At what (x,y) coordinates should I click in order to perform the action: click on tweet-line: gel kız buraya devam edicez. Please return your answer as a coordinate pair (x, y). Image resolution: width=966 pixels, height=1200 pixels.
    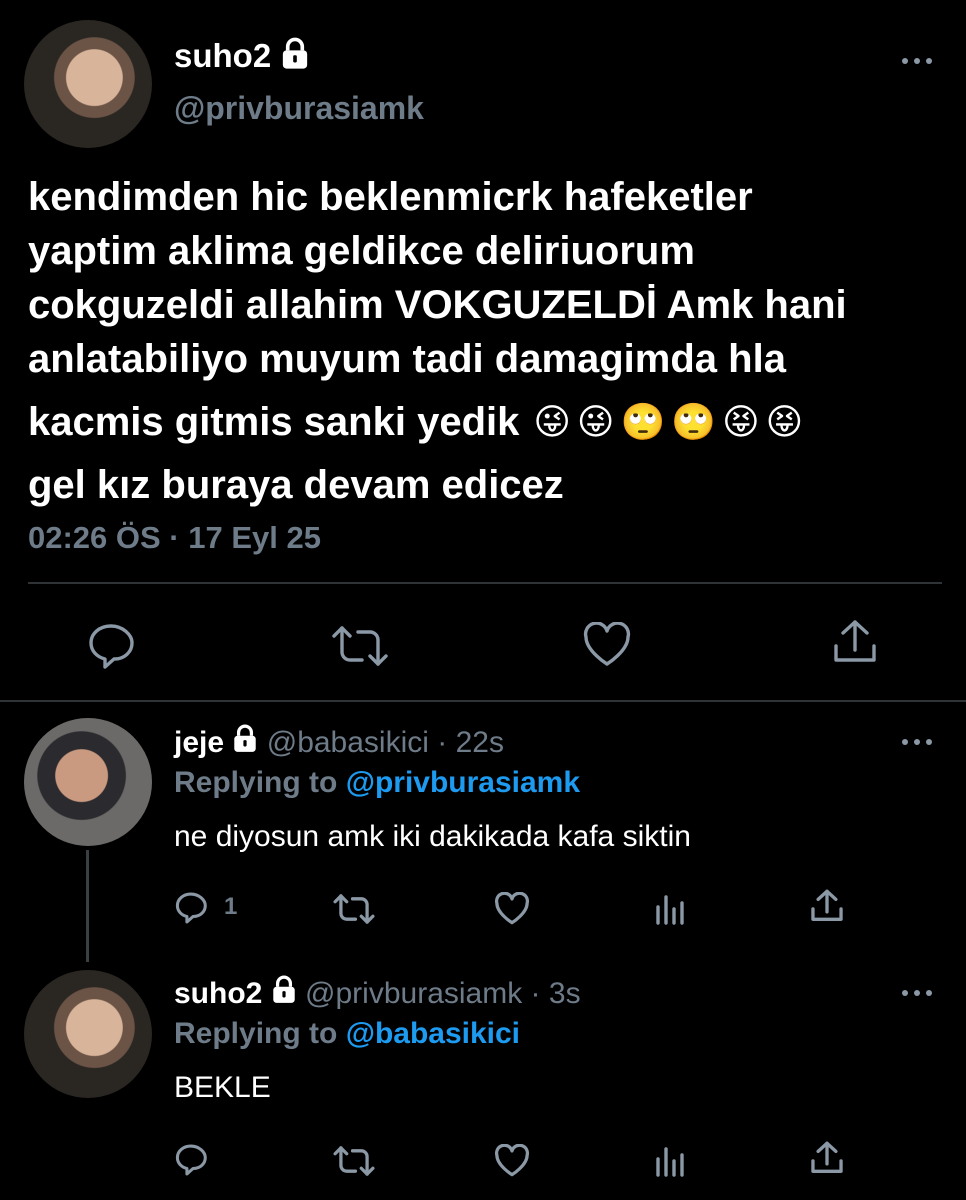
    Looking at the image, I should click on (296, 485).